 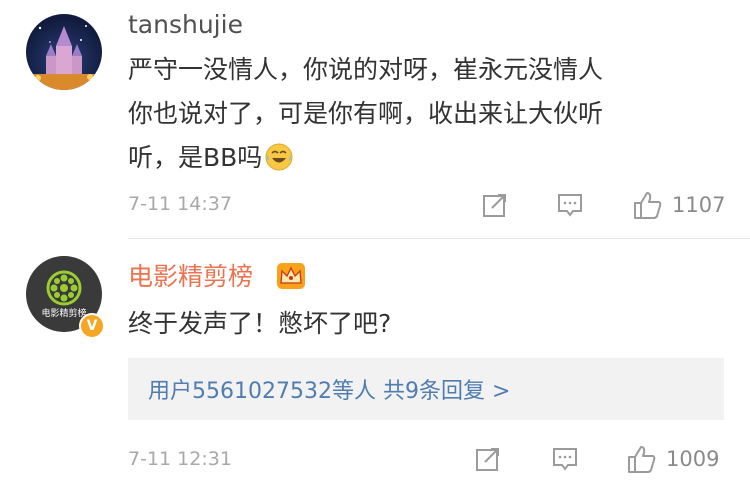 I want to click on comment-line: 你也说对了，可是你有啊，收出来让大伙听, so click(x=366, y=113).